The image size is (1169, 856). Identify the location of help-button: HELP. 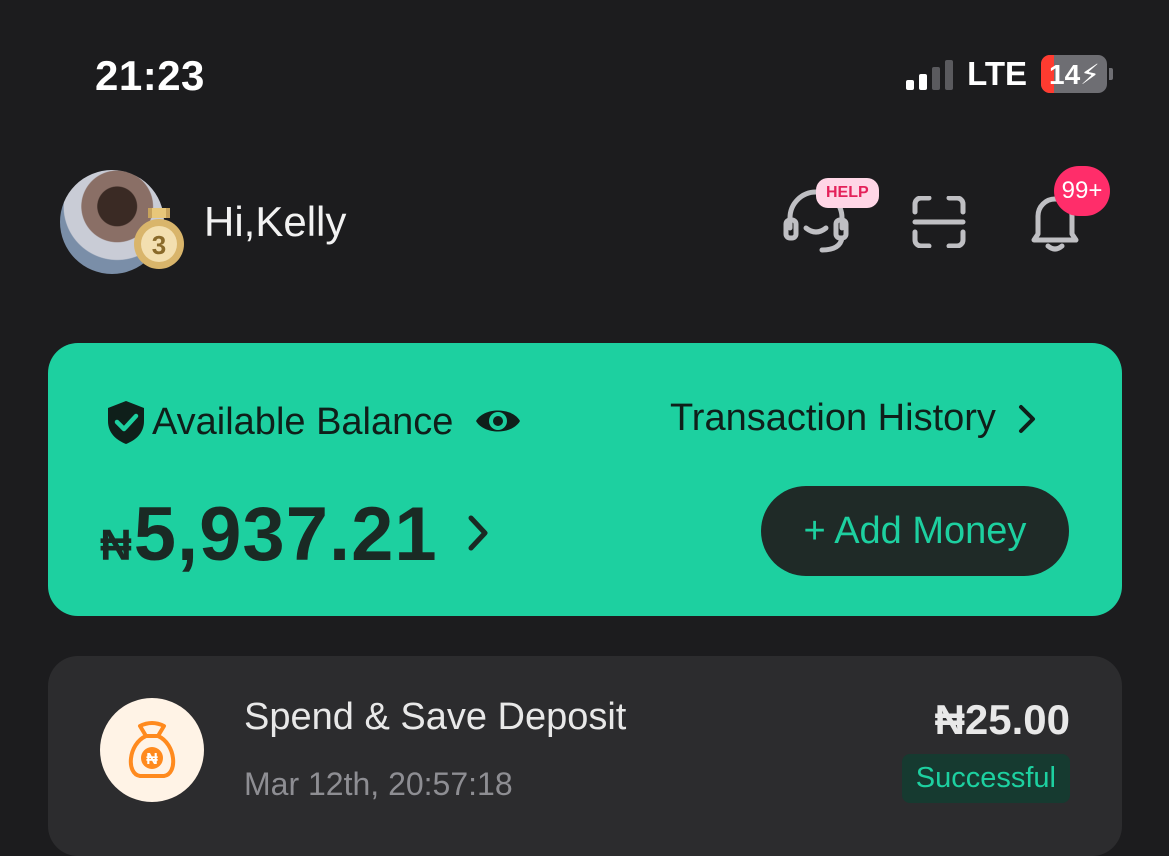
(832, 215).